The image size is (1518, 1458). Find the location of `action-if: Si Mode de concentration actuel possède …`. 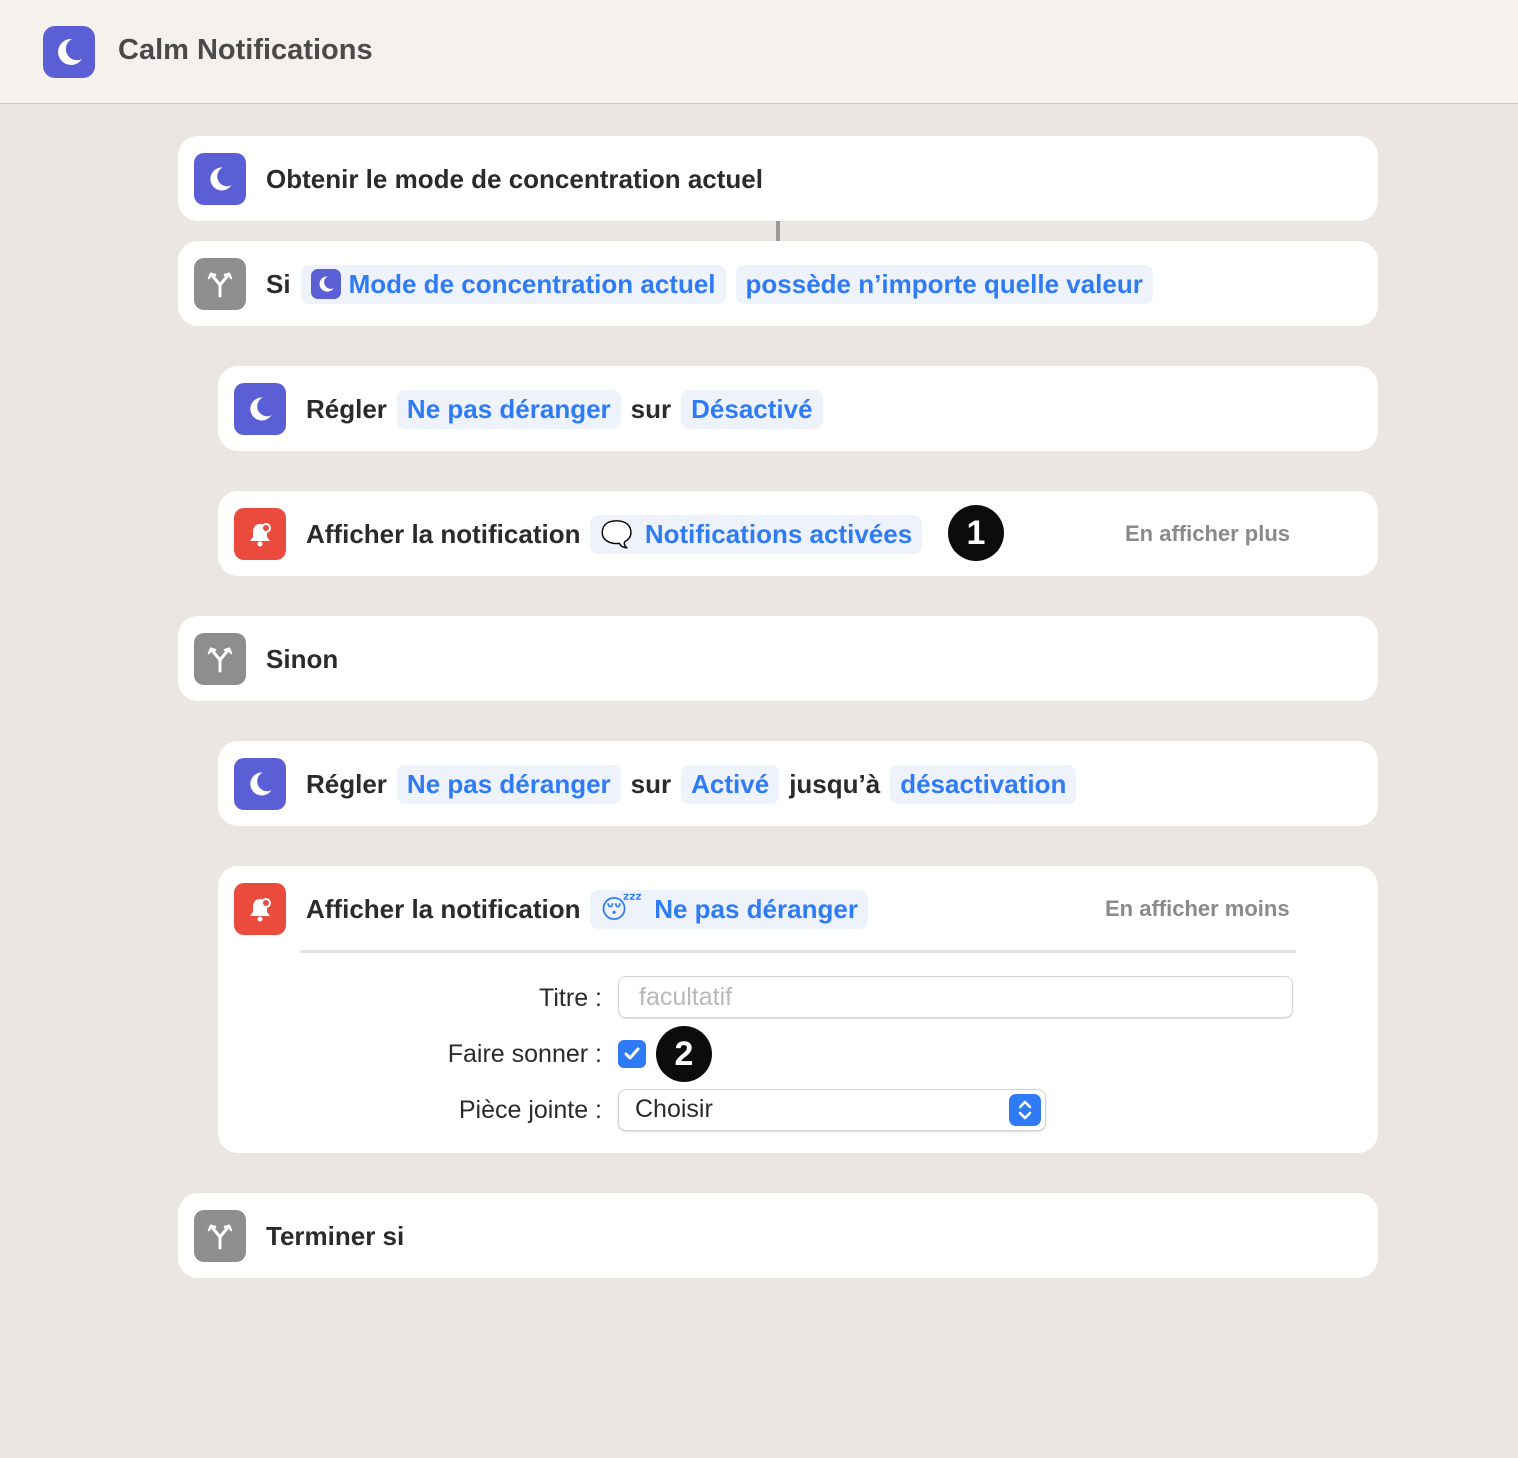

action-if: Si Mode de concentration actuel possède … is located at coordinates (778, 283).